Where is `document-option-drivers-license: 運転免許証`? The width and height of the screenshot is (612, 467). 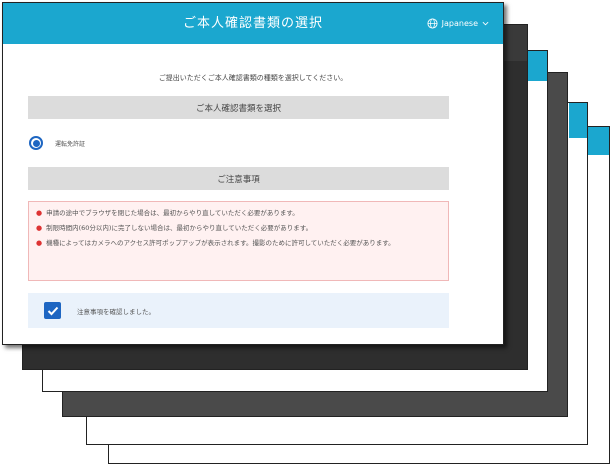
document-option-drivers-license: 運転免許証 is located at coordinates (57, 143).